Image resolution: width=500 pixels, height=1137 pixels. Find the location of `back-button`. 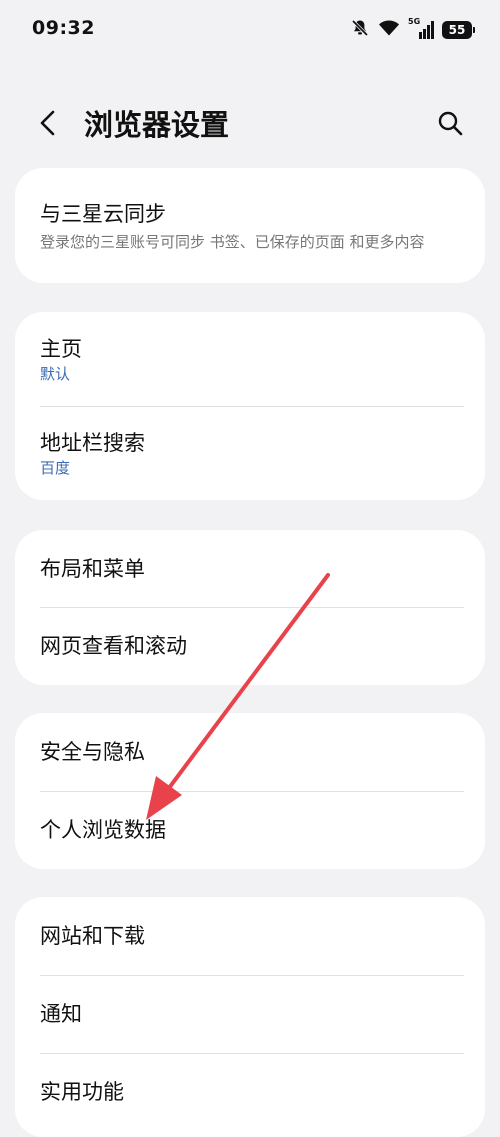

back-button is located at coordinates (48, 125).